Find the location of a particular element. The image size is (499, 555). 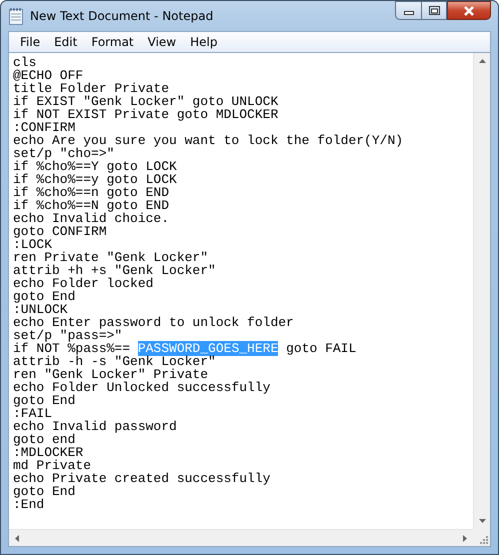

right-arrow-icon is located at coordinates (465, 538).